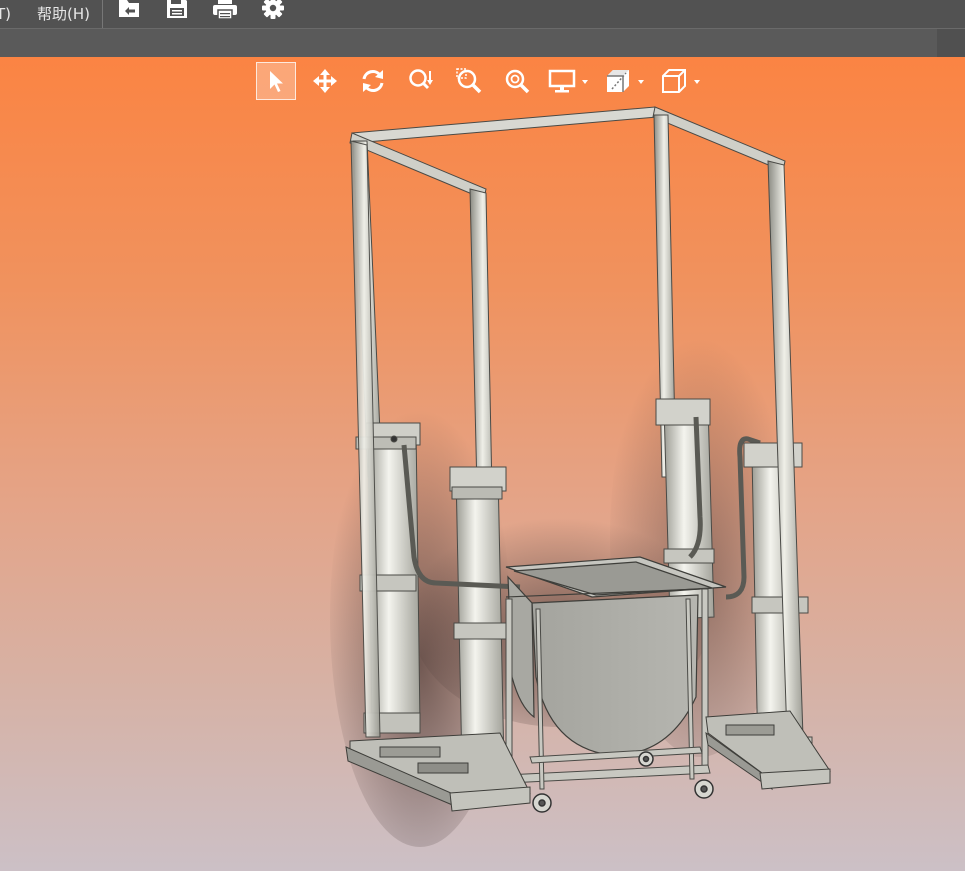  I want to click on import-button, so click(129, 14).